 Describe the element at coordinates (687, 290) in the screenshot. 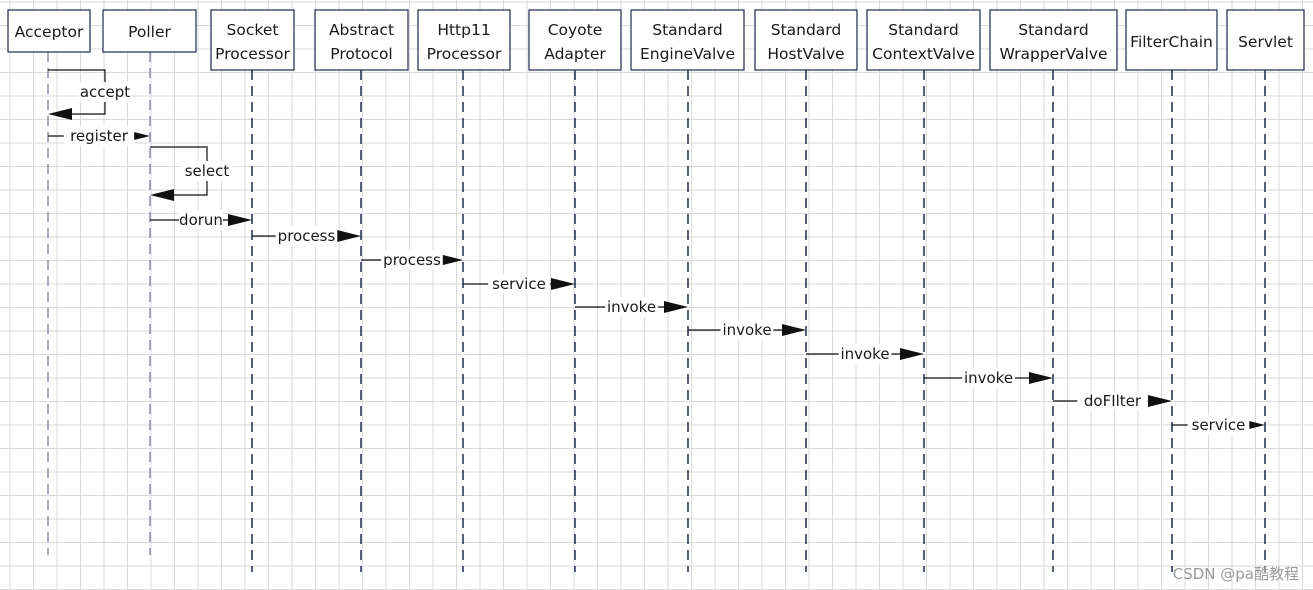

I see `participant-standard-enginevalve: Standard EngineValve` at that location.